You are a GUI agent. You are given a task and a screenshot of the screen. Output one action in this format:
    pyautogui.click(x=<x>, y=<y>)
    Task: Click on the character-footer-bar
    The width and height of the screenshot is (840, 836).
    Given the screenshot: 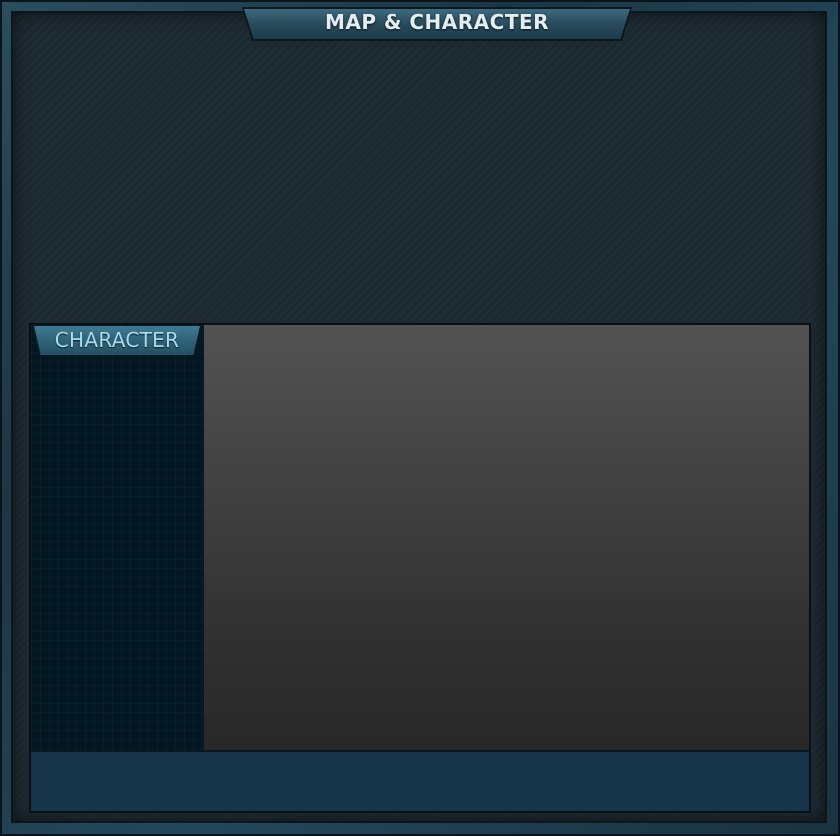 What is the action you would take?
    pyautogui.click(x=420, y=780)
    